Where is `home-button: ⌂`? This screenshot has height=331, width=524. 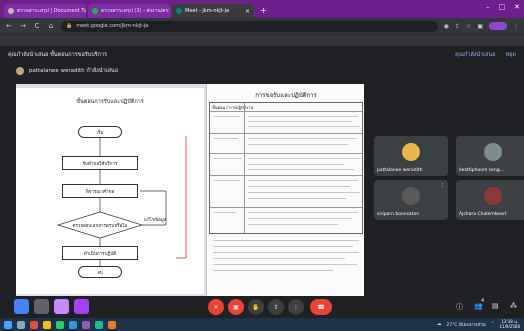
home-button: ⌂ is located at coordinates (51, 26).